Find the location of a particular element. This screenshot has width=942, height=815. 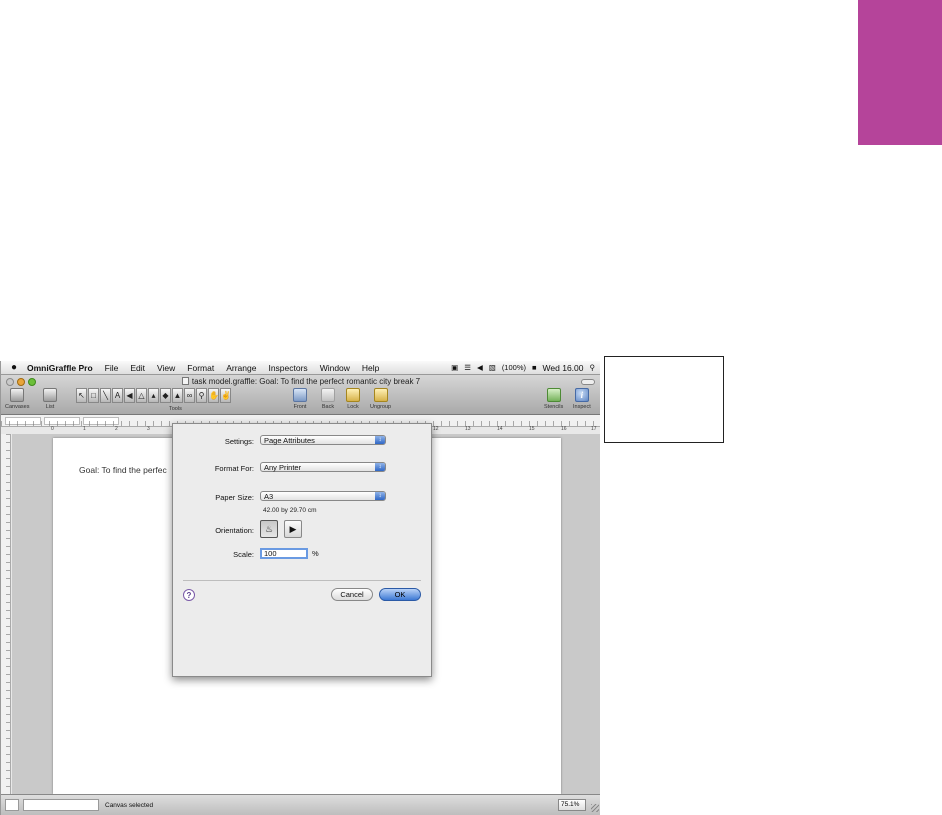

canvases-button: Canvases is located at coordinates (17, 399).